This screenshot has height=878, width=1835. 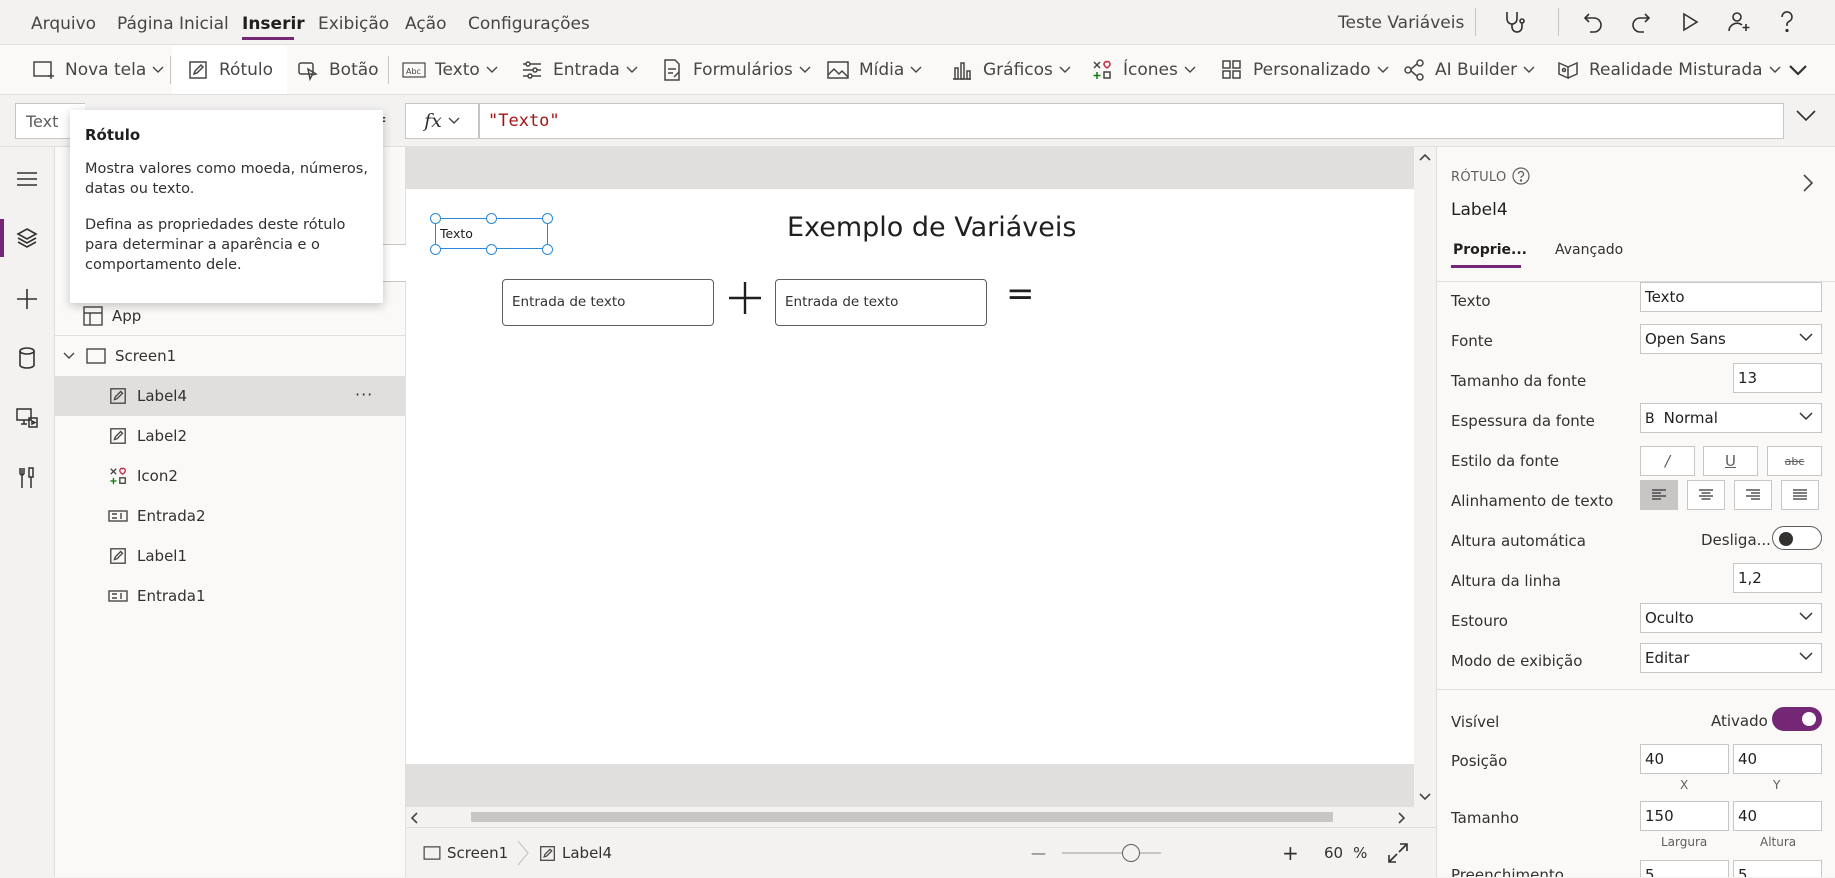 I want to click on realidade-misturada-button: Realidade Misturada, so click(x=1668, y=69).